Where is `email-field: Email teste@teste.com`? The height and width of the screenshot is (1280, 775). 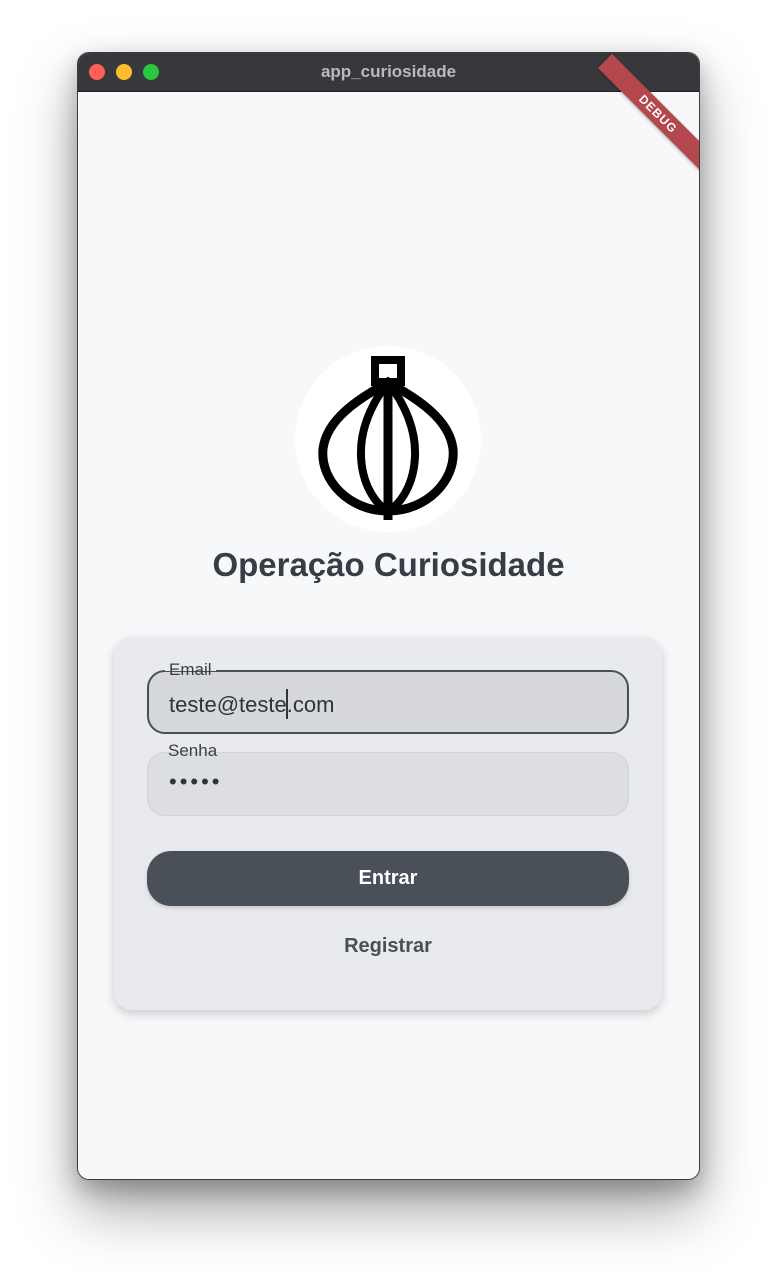
email-field: Email teste@teste.com is located at coordinates (388, 697).